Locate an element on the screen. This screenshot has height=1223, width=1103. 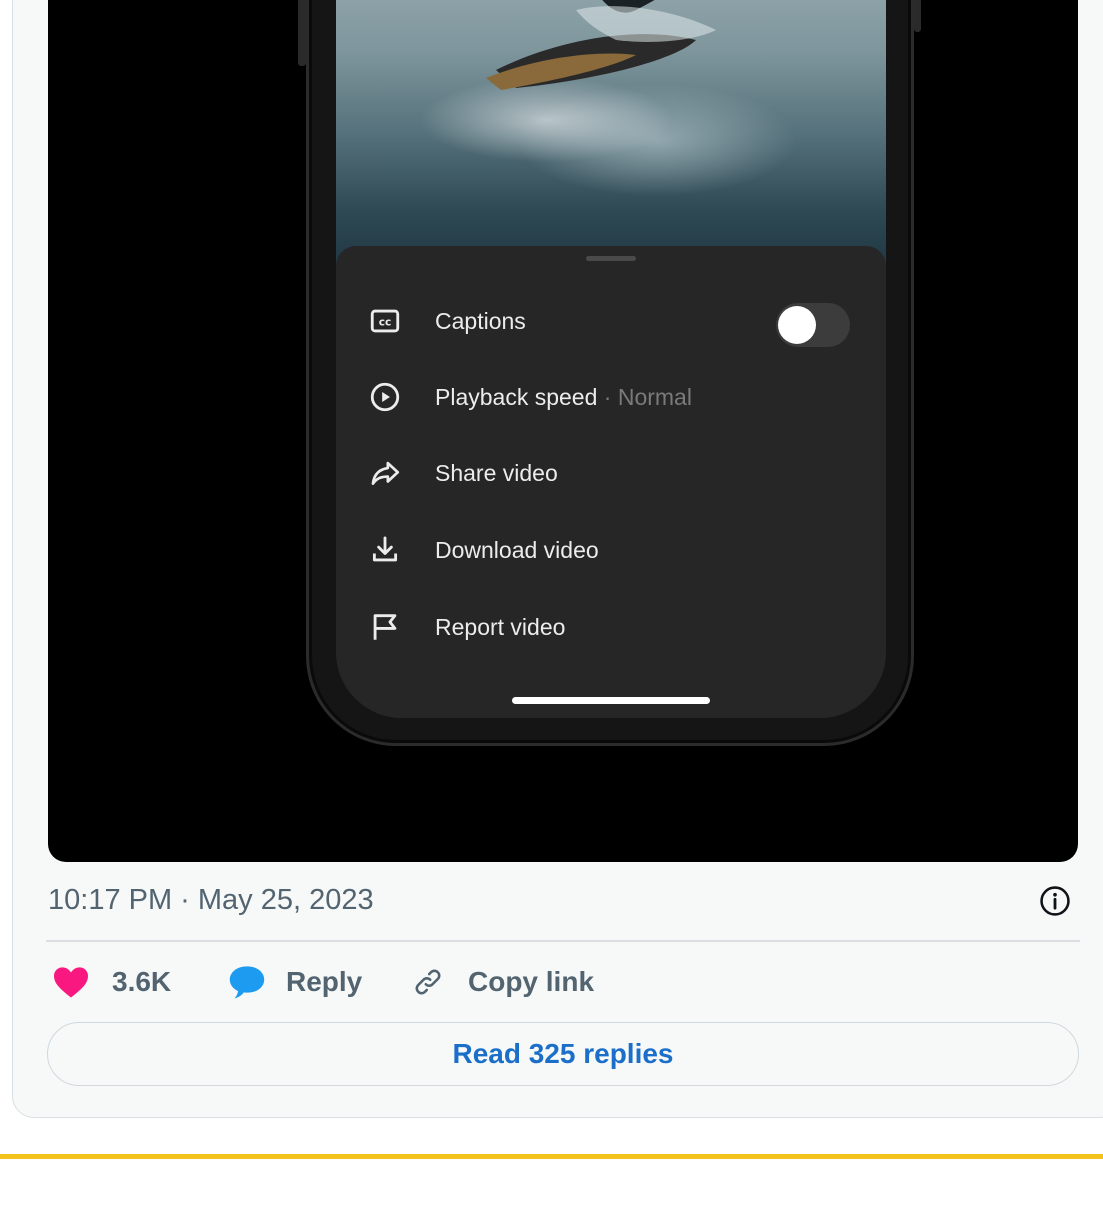
menu-item-playback-speed: Playback speed · Normal is located at coordinates (611, 396).